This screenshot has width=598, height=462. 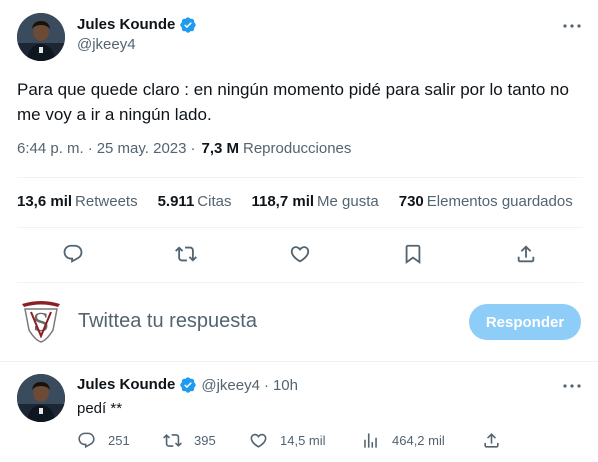 What do you see at coordinates (283, 201) in the screenshot?
I see `stat-count: 118,7 mil` at bounding box center [283, 201].